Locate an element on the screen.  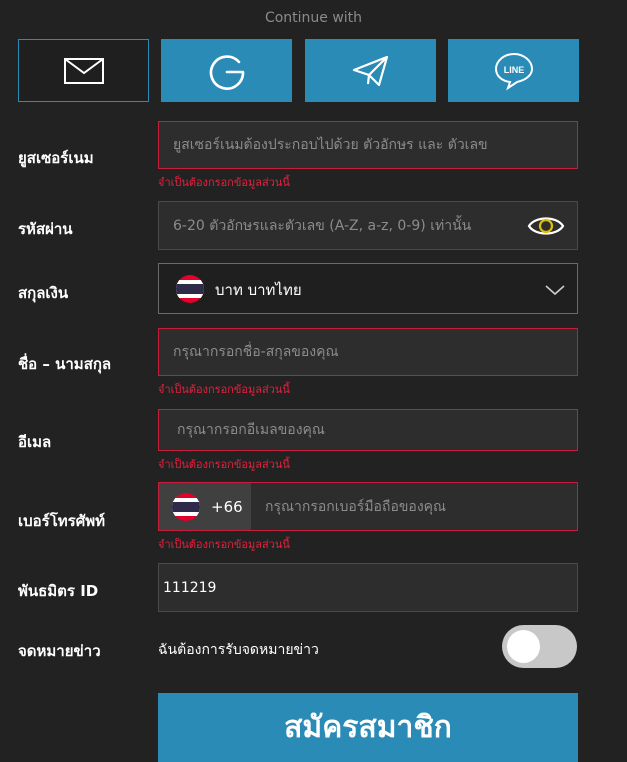
envelope-icon is located at coordinates (83, 70).